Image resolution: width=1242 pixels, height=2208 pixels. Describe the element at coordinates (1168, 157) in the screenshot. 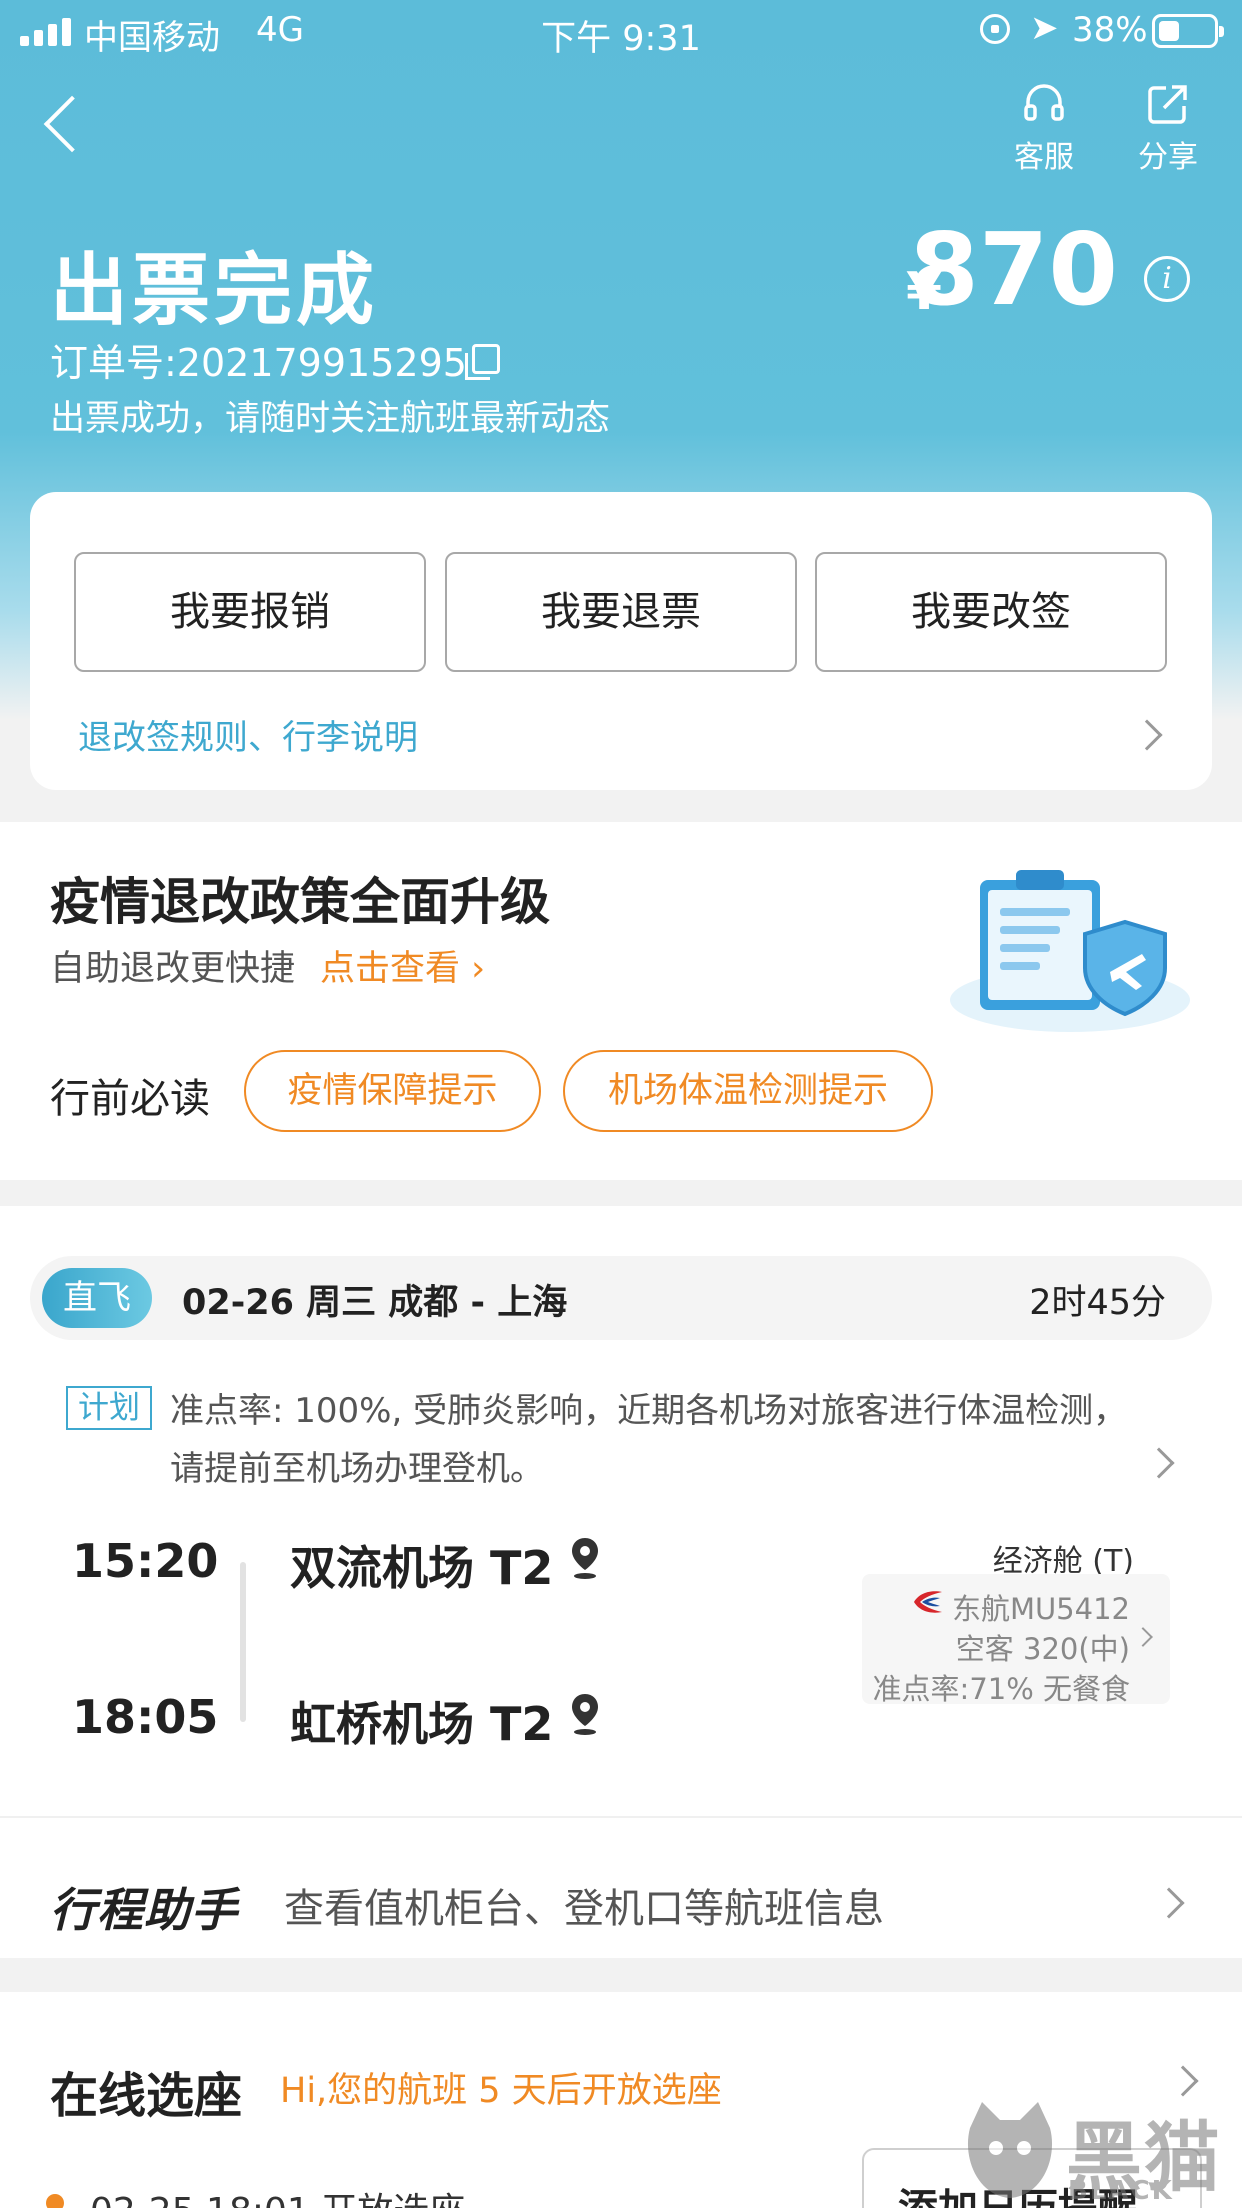

I see `share-label: 分享` at that location.